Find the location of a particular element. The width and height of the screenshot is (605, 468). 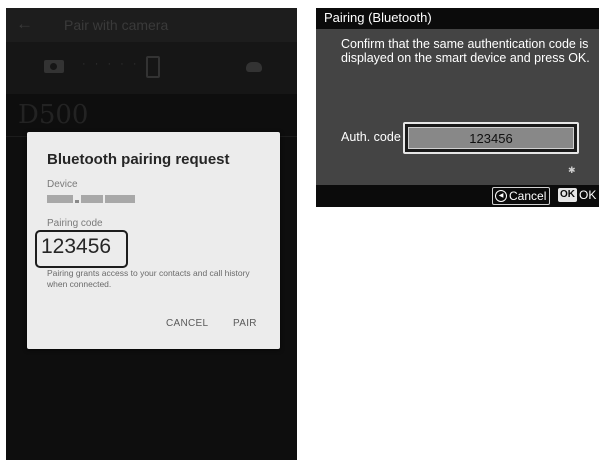

phone-screen-title: Pair with camera is located at coordinates (116, 25).